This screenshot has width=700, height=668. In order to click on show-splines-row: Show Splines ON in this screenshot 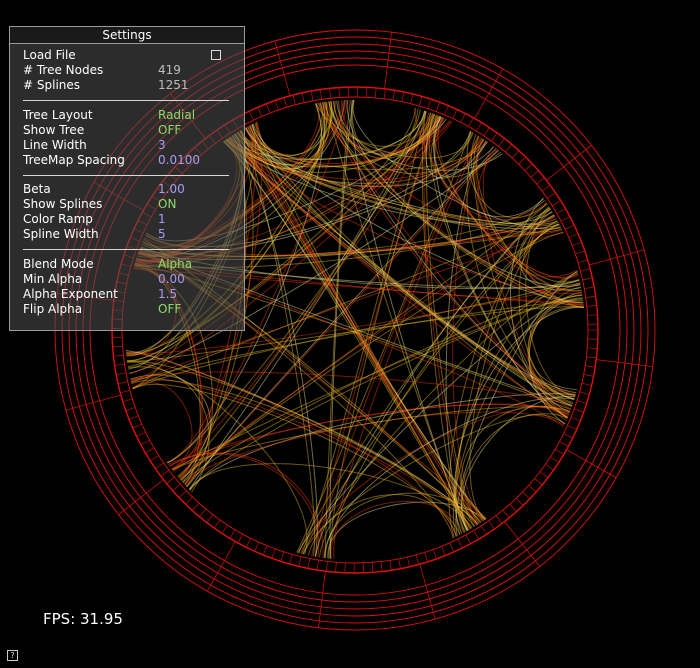, I will do `click(128, 204)`.